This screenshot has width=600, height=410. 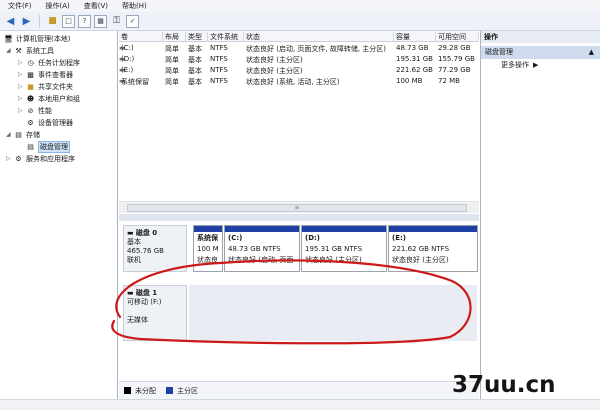 What do you see at coordinates (54, 146) in the screenshot?
I see `tree-disk-management-label: 磁盘管理` at bounding box center [54, 146].